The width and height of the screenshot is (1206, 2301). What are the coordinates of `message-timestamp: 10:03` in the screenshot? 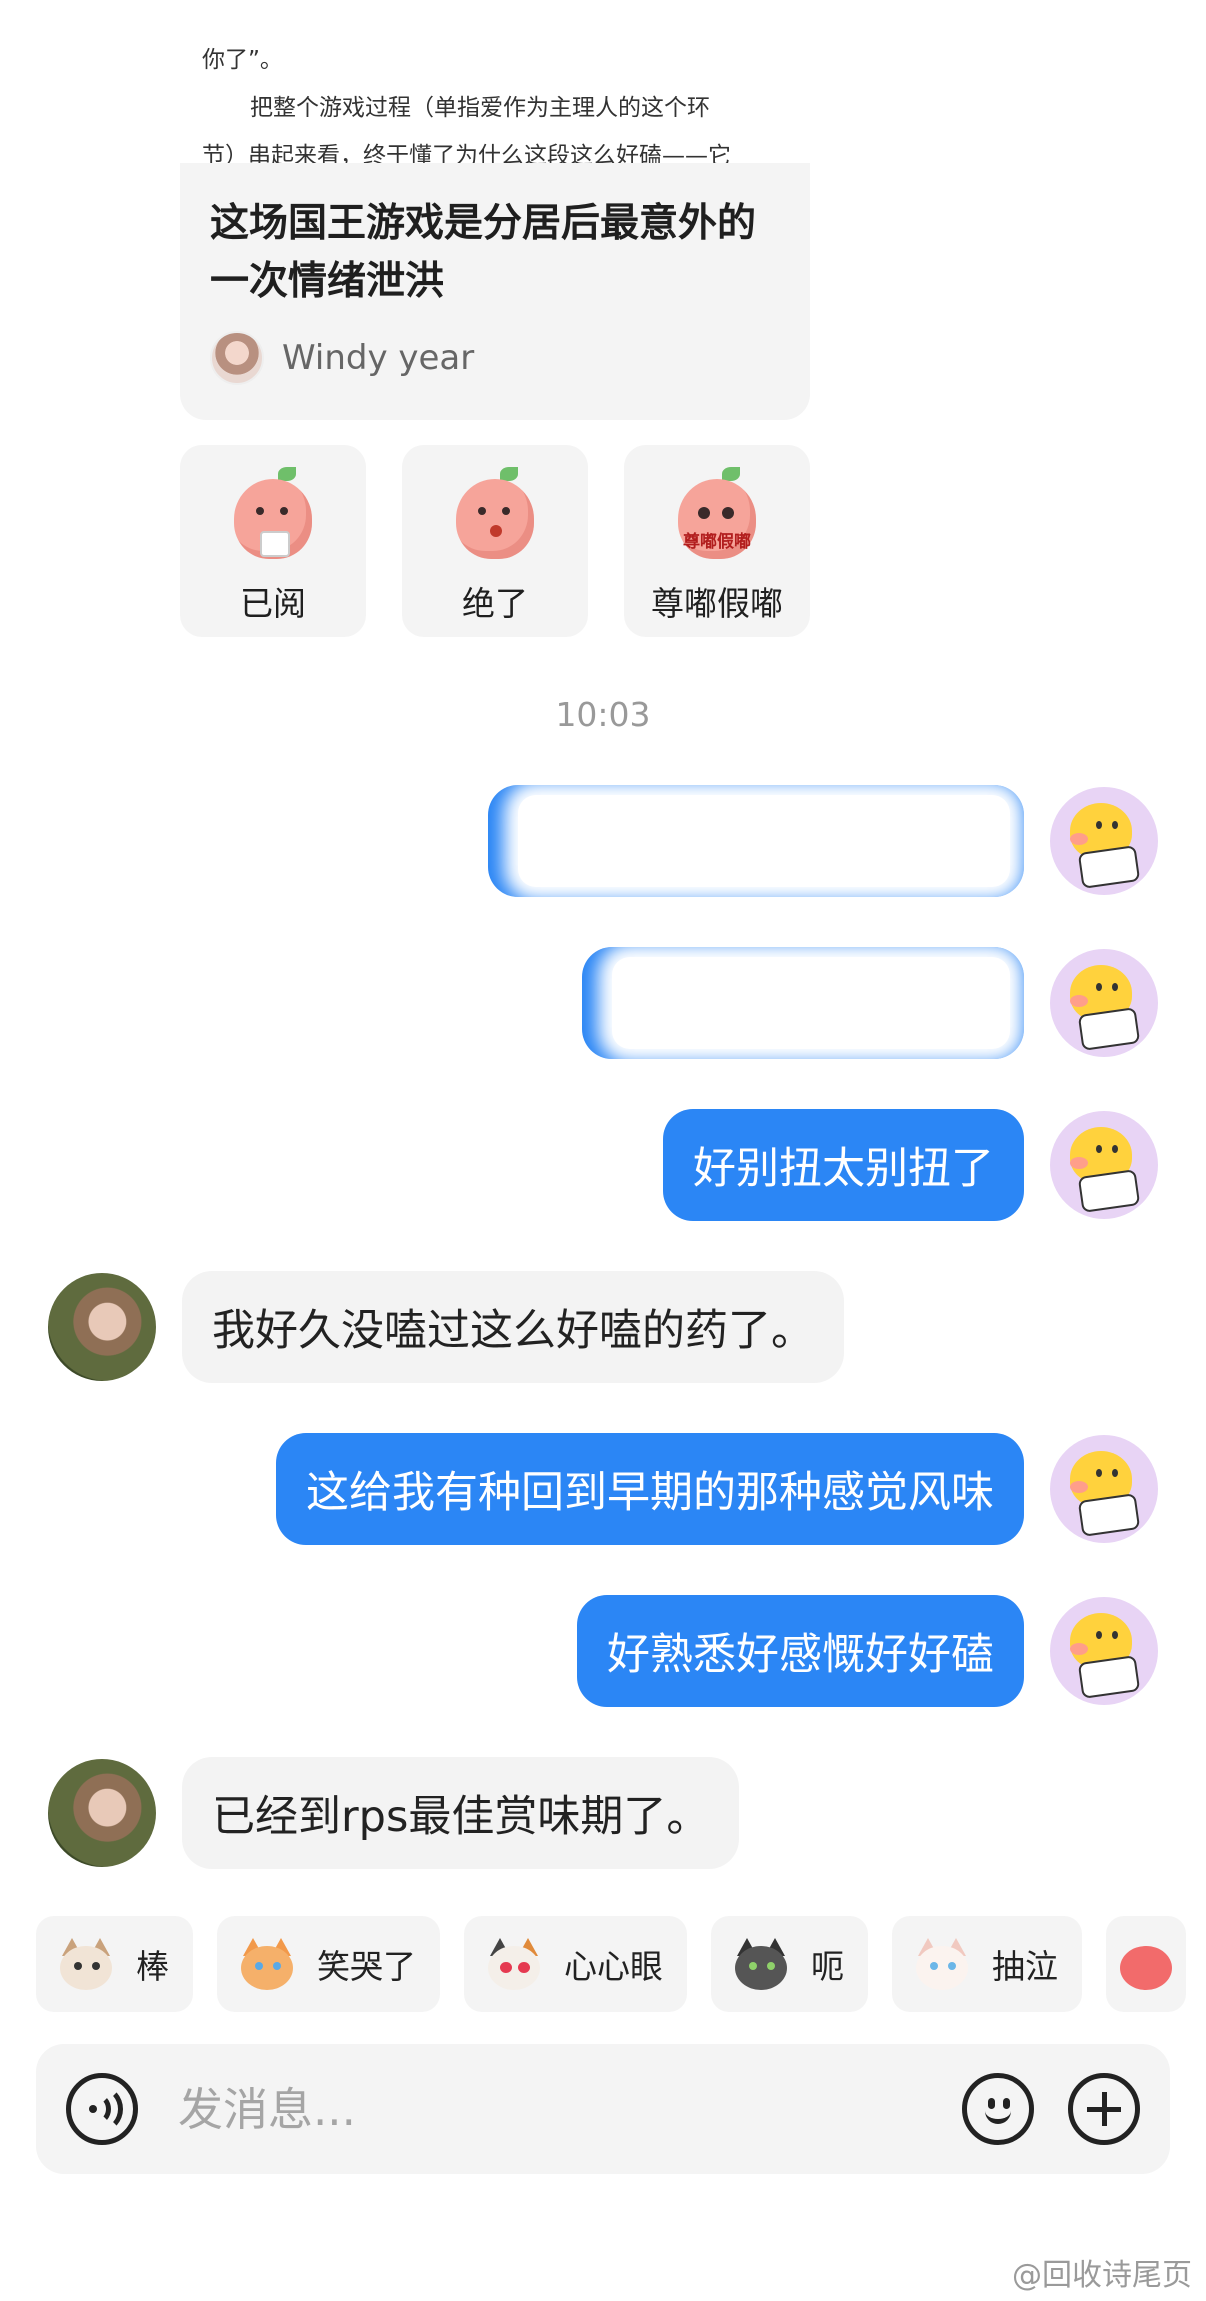 It's located at (603, 714).